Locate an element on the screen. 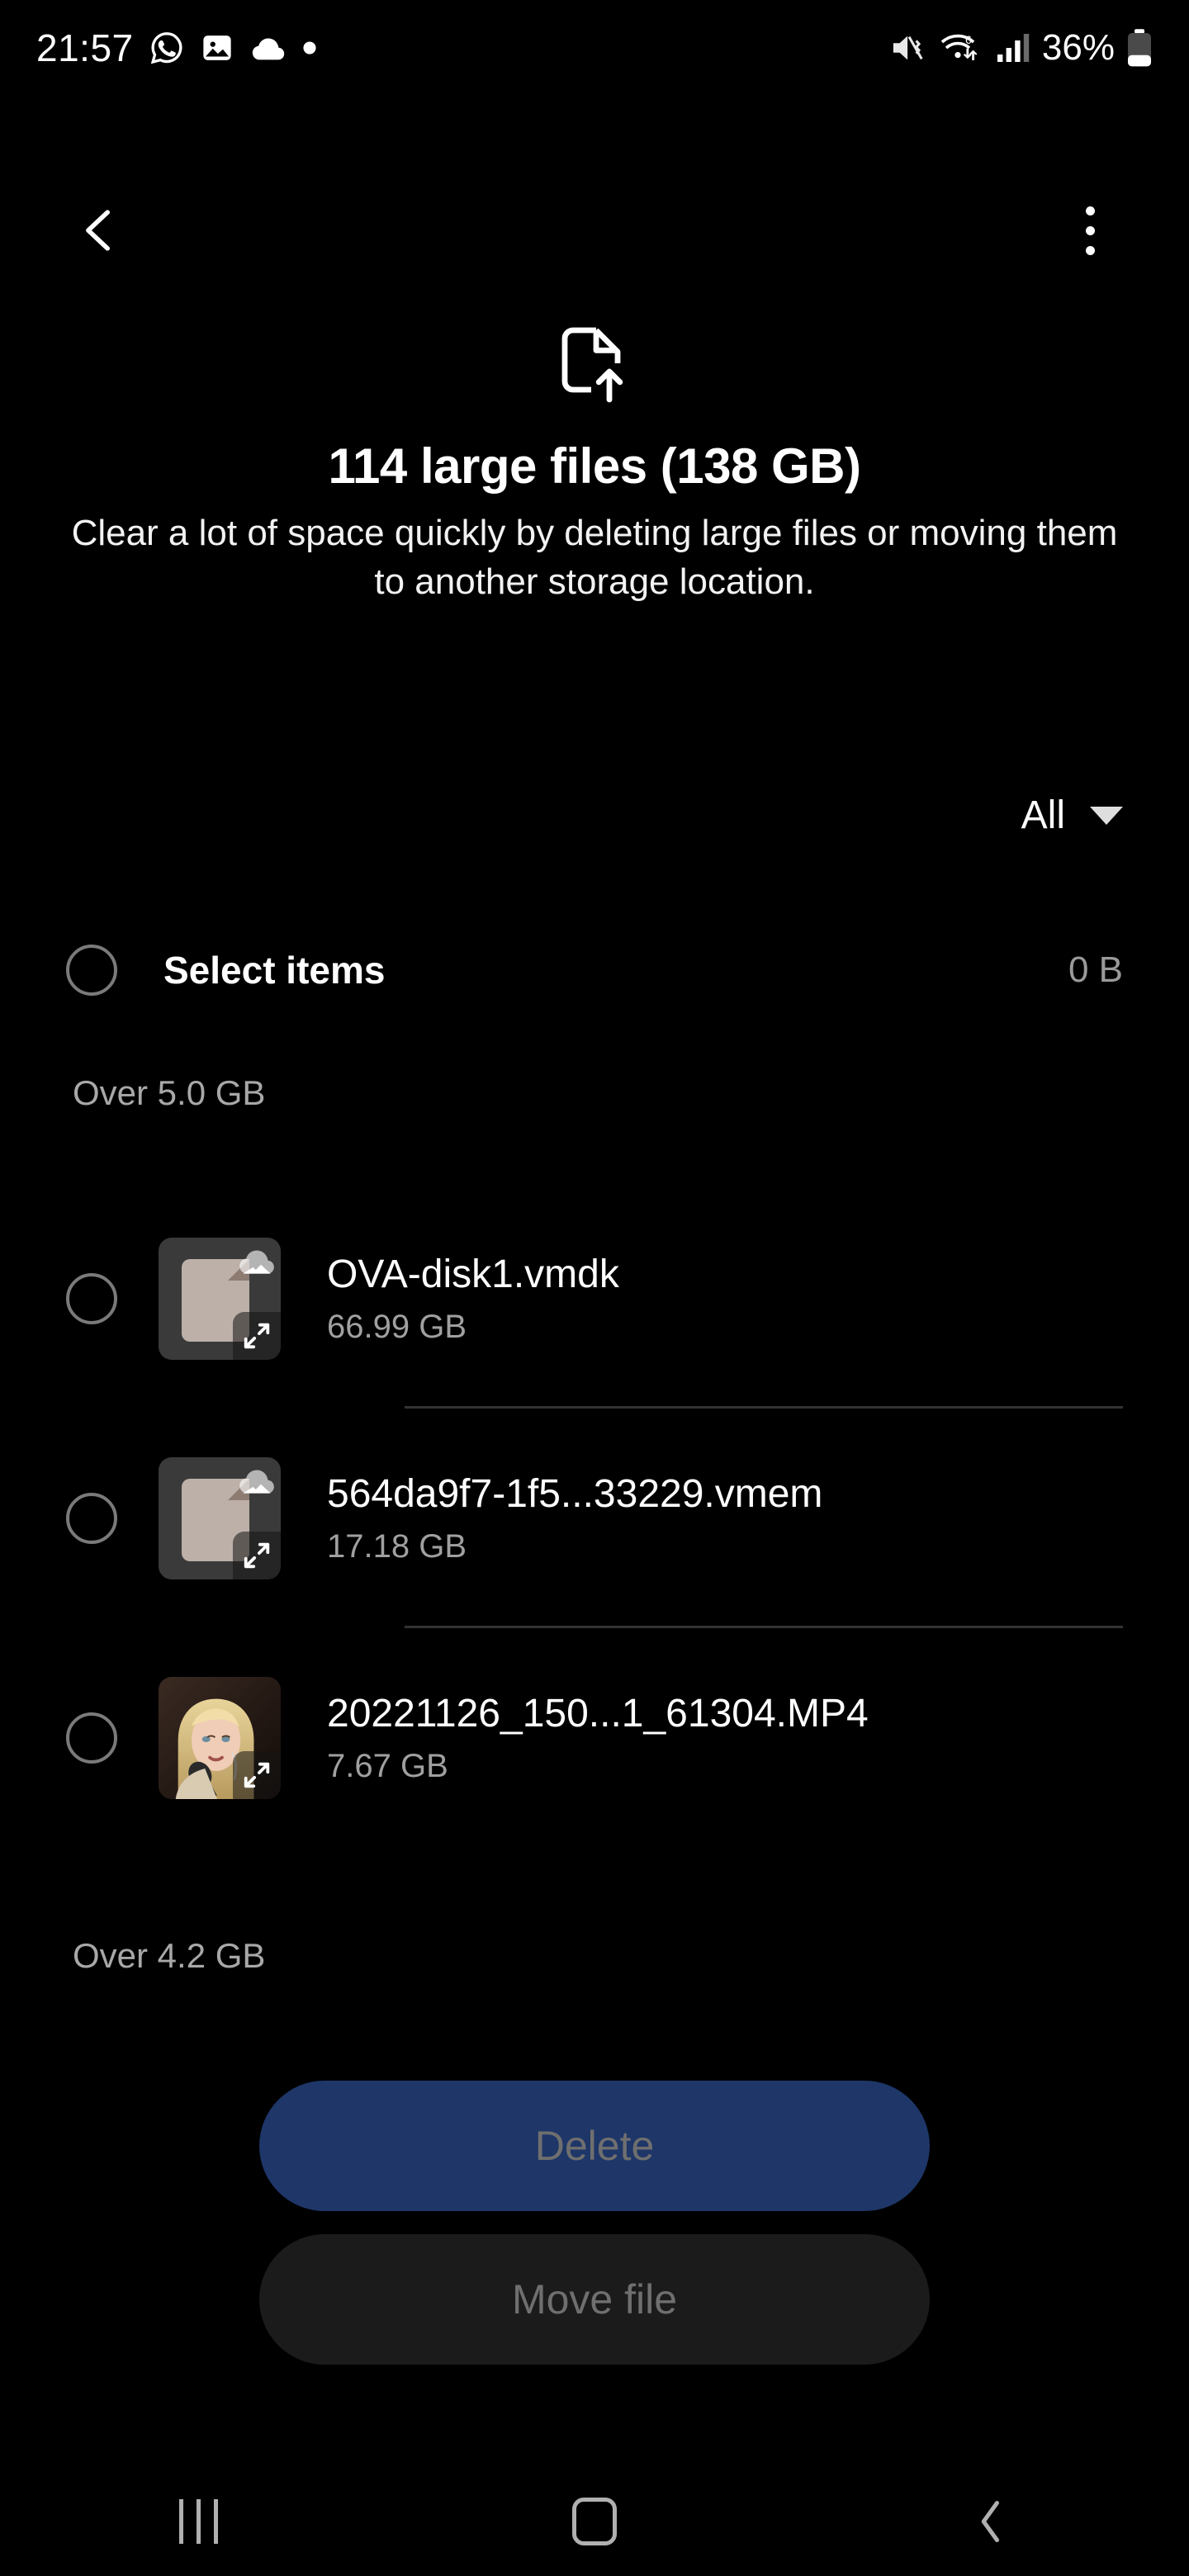  table-row: OVA-disk1.vmdk 66.99 GB is located at coordinates (594, 1299).